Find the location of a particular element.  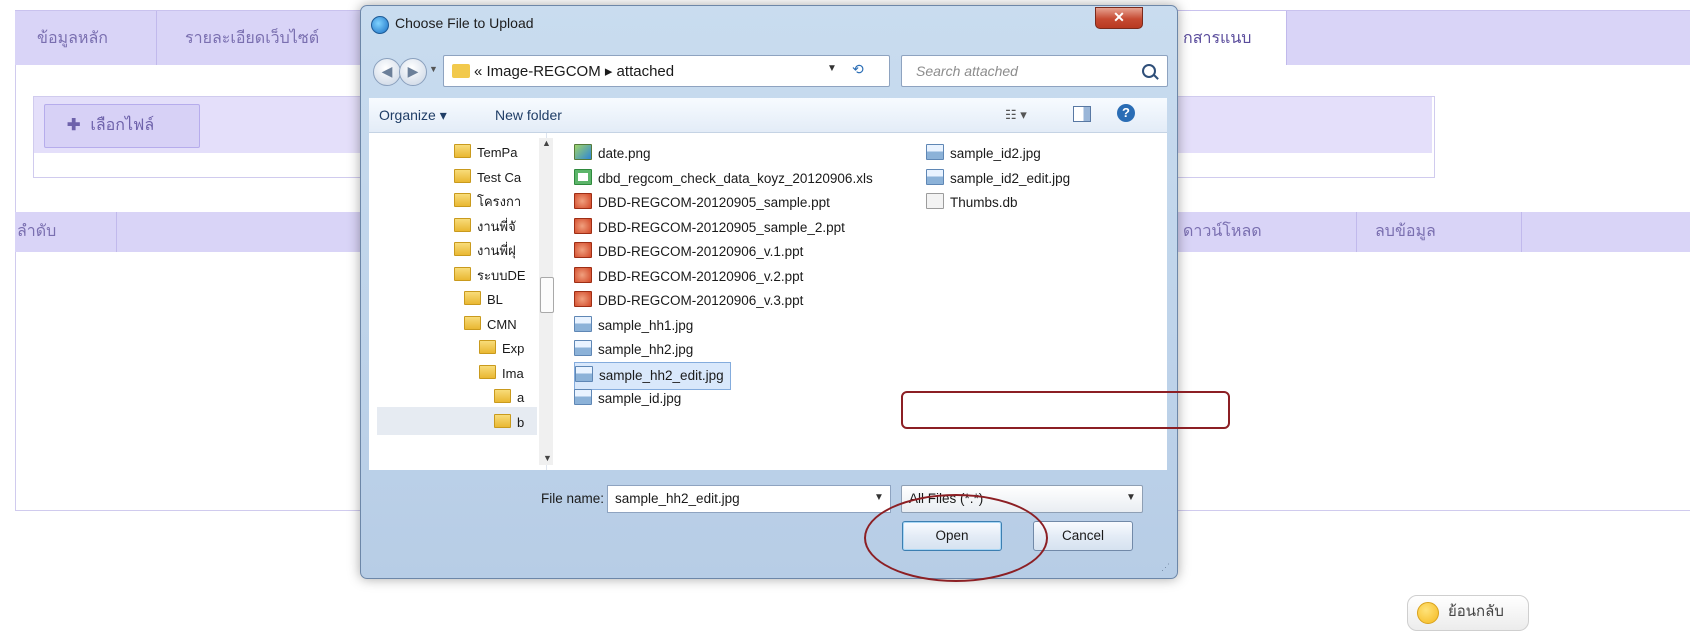

file-item: sample_id.jpg is located at coordinates (627, 399).